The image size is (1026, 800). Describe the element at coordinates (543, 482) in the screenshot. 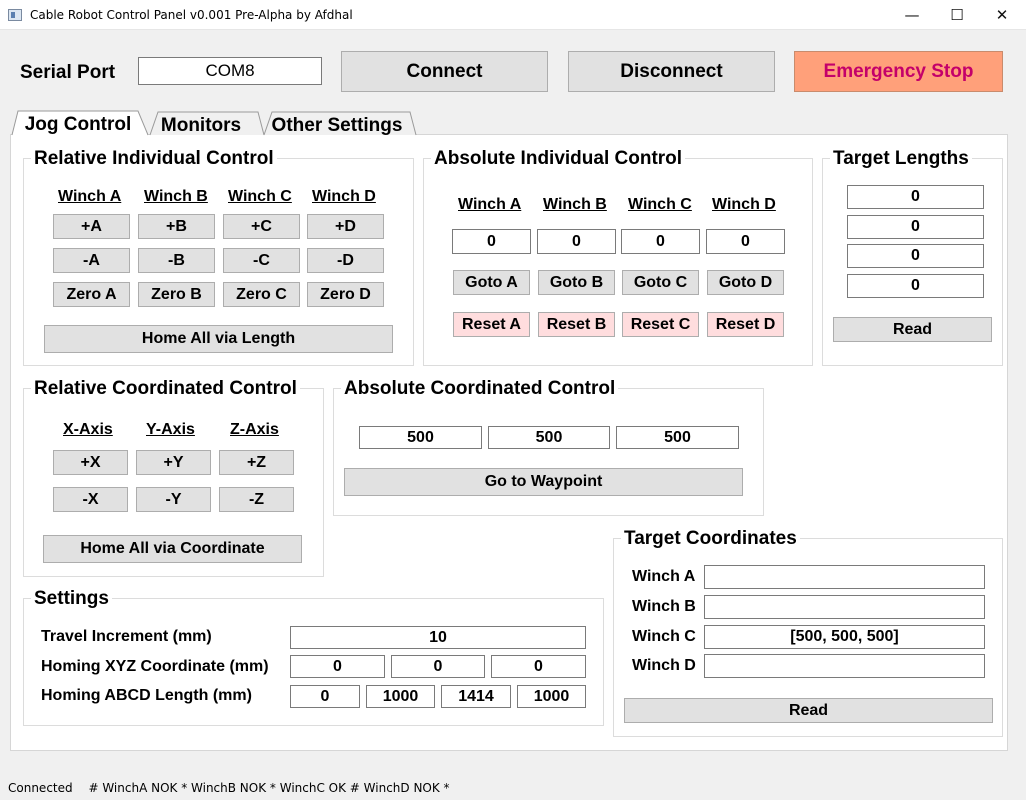

I see `go-to-waypoint-button: Go to Waypoint` at that location.